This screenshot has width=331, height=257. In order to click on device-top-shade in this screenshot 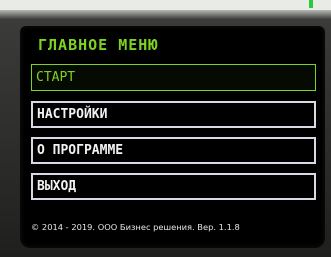, I will do `click(165, 15)`.